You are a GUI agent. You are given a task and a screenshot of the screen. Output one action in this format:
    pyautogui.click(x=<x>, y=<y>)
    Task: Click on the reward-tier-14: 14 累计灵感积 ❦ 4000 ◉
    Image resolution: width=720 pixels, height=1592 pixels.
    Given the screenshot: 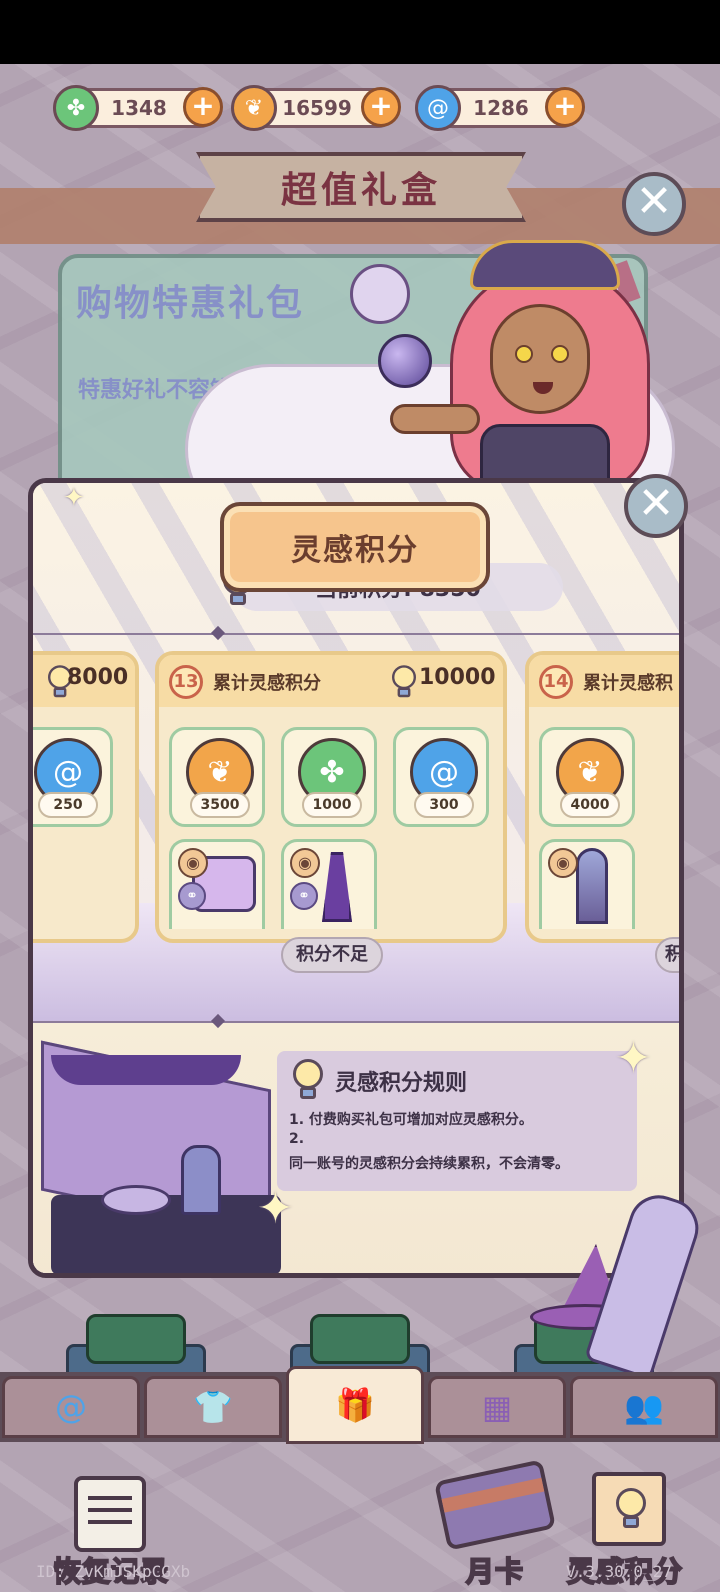 What is the action you would take?
    pyautogui.click(x=602, y=797)
    